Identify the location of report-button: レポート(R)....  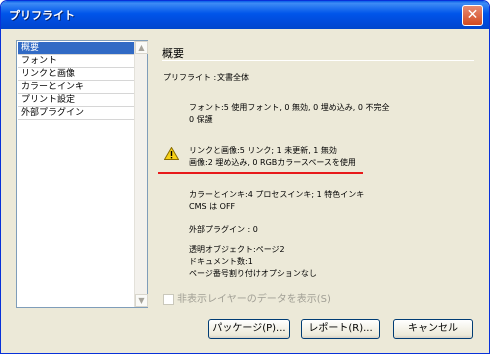
(340, 329).